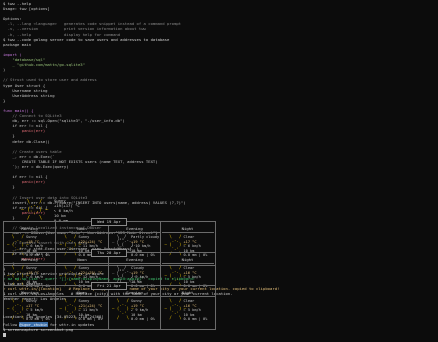  Describe the element at coordinates (35, 210) in the screenshot. I see `sun-icon: \ / .-. ― ( ) ― `-' / \` at that location.